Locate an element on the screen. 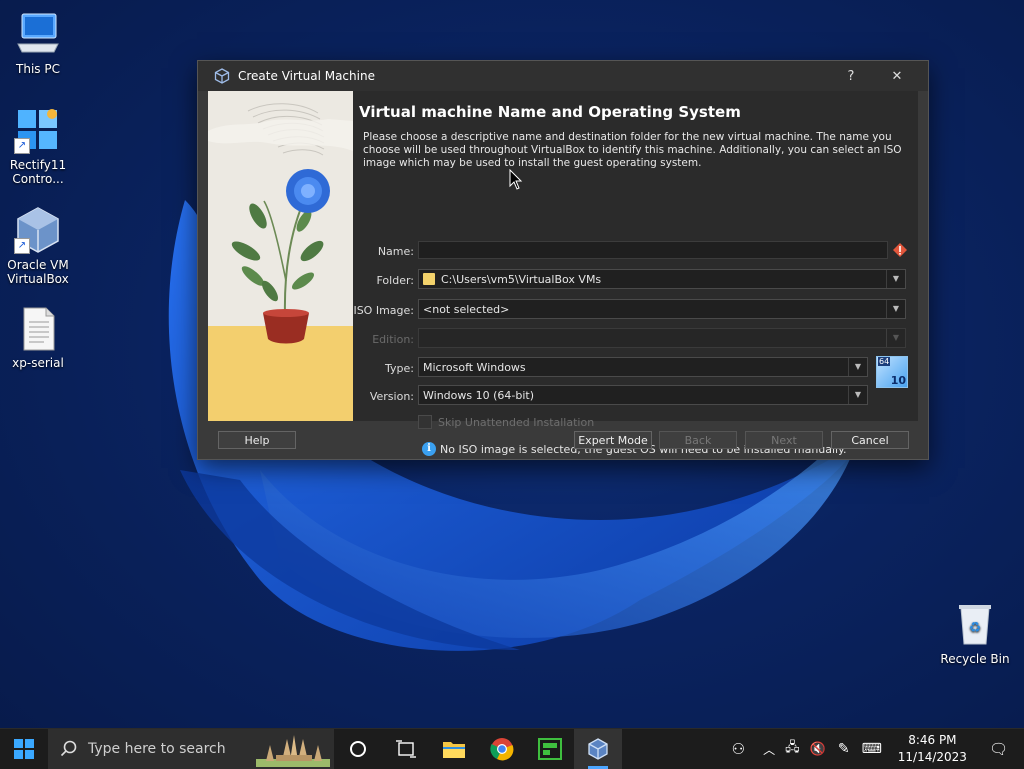  desktop-icon-virtualbox: ↗ Oracle VM VirtualBox is located at coordinates (38, 246).